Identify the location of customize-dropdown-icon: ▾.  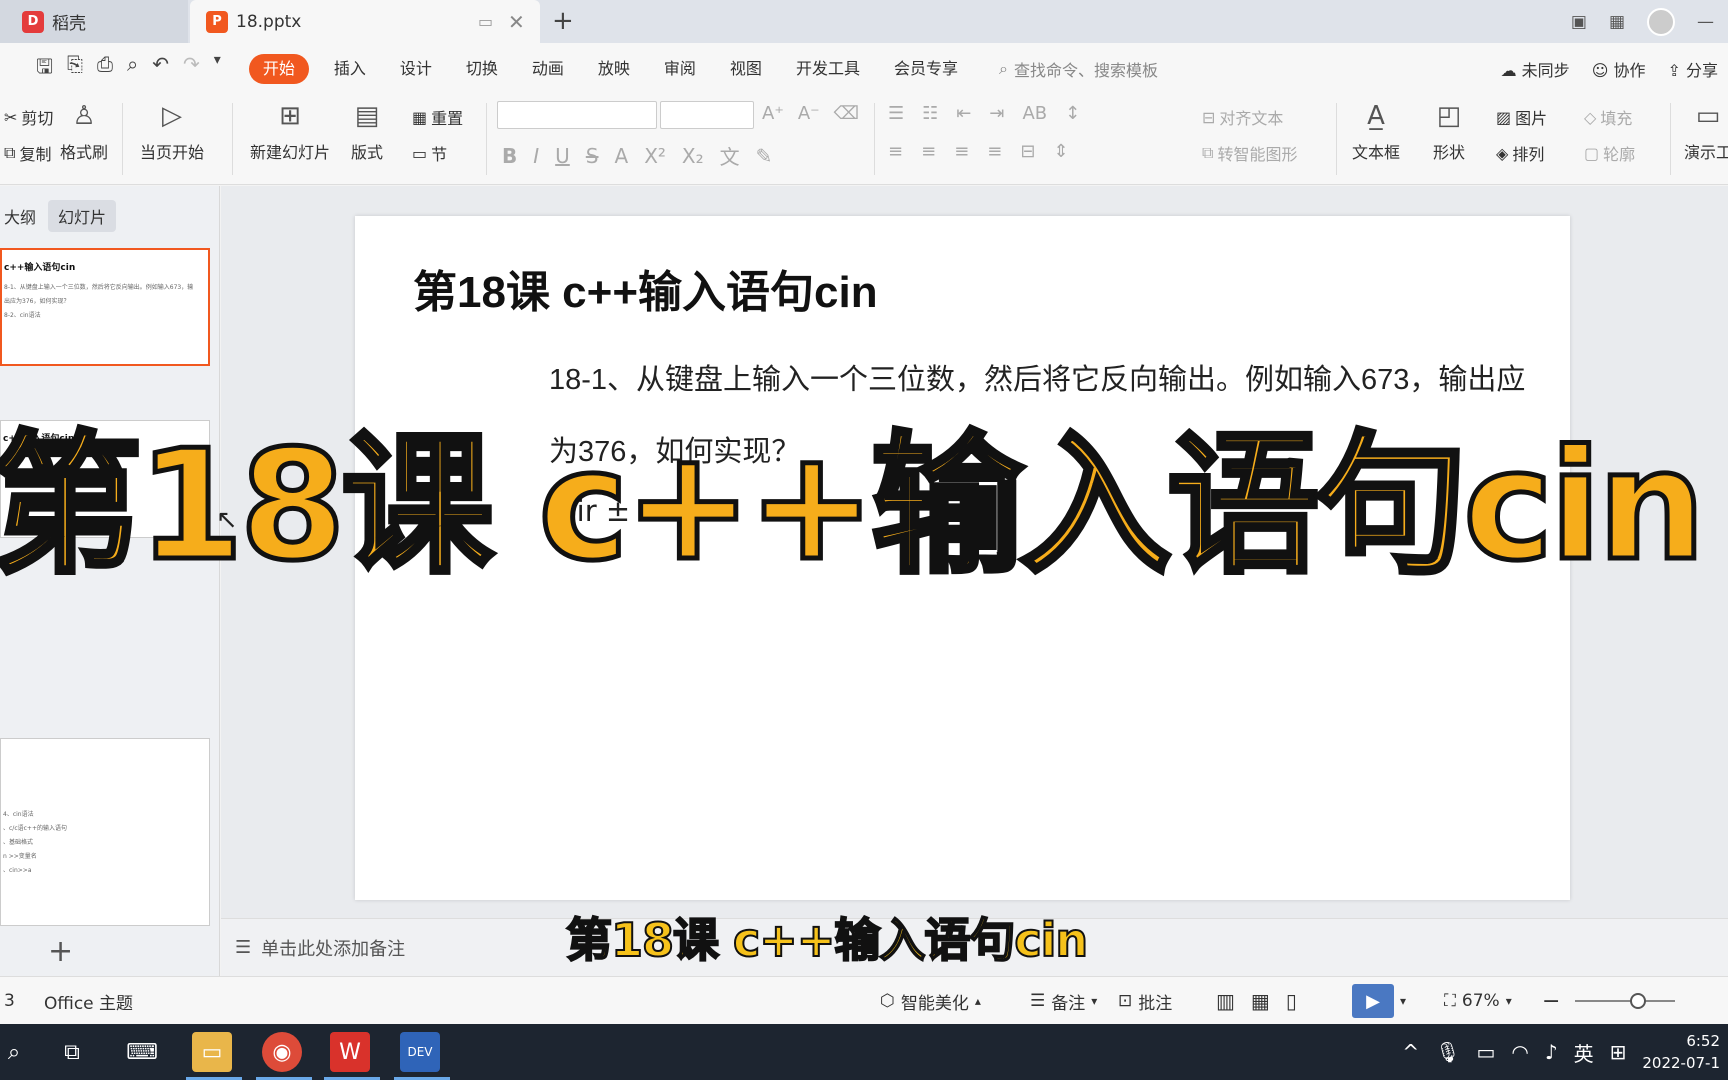
(217, 69).